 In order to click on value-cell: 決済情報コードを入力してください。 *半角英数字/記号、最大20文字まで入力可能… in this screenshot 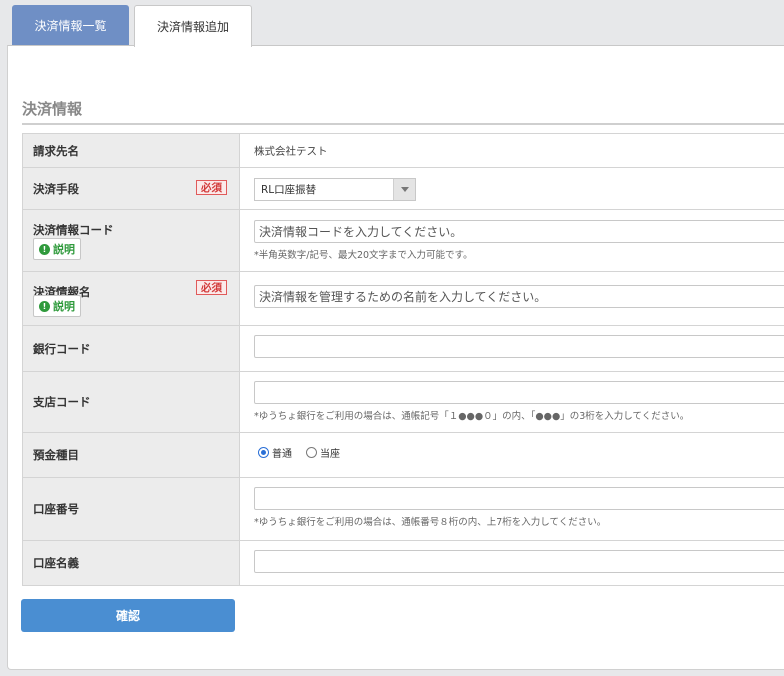, I will do `click(512, 240)`.